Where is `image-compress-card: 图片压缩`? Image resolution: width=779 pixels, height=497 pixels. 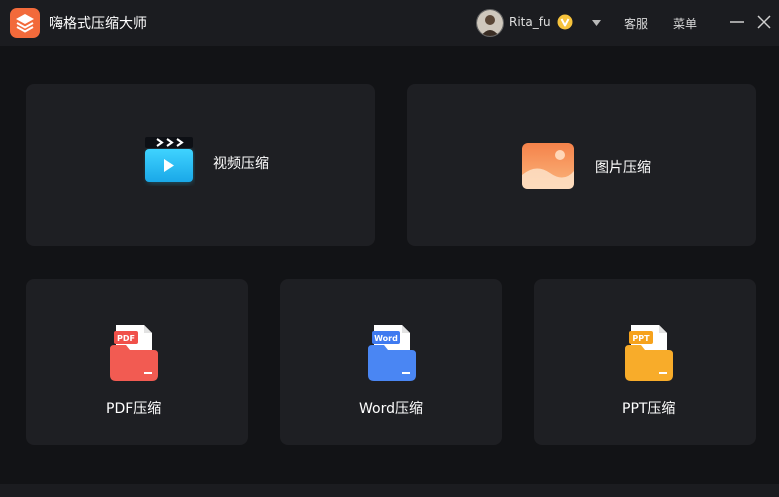
image-compress-card: 图片压缩 is located at coordinates (581, 165).